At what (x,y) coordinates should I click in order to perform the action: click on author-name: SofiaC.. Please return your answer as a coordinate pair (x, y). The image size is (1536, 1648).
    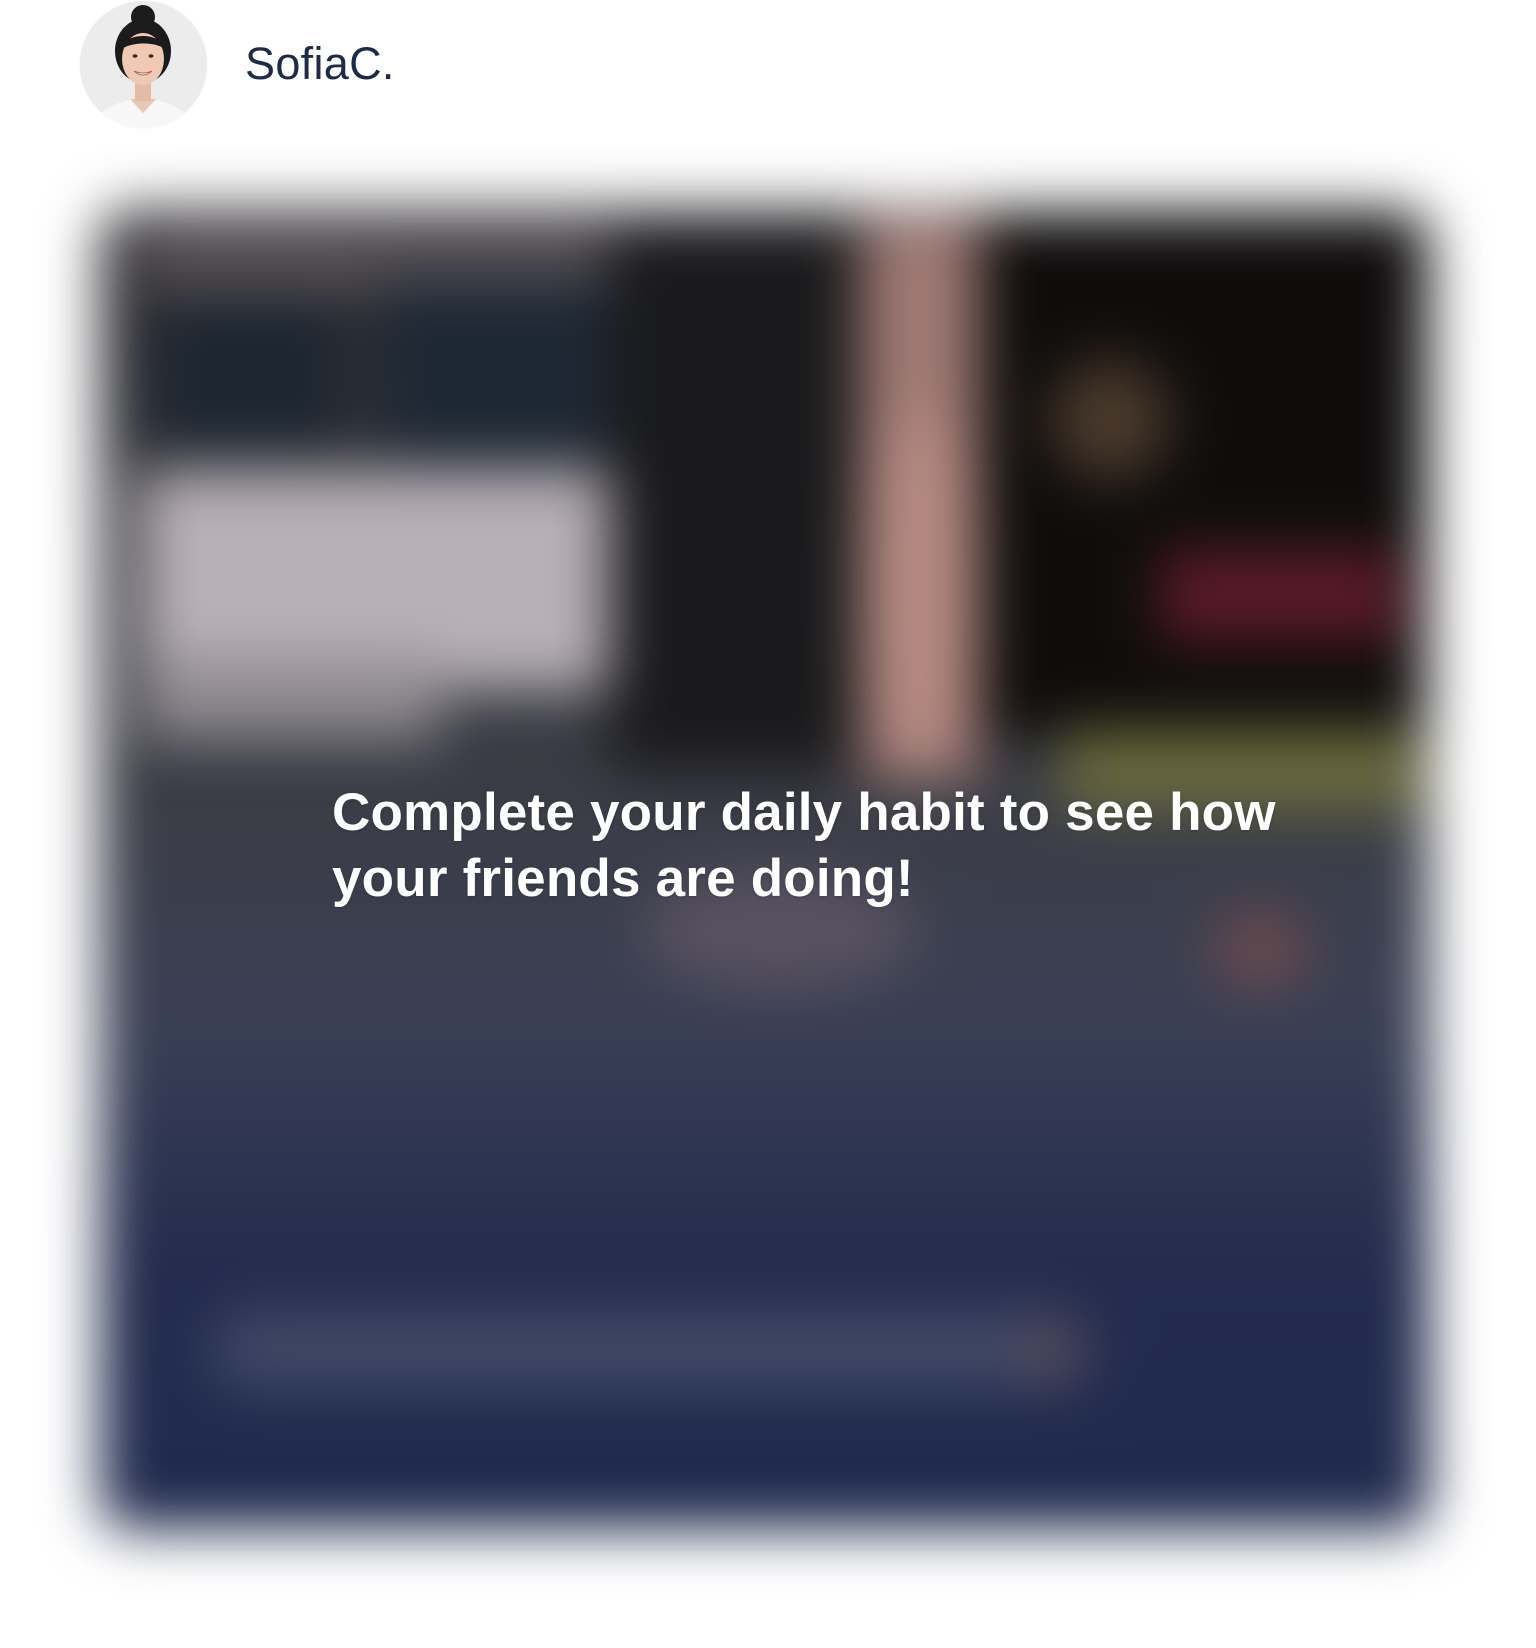
    Looking at the image, I should click on (320, 64).